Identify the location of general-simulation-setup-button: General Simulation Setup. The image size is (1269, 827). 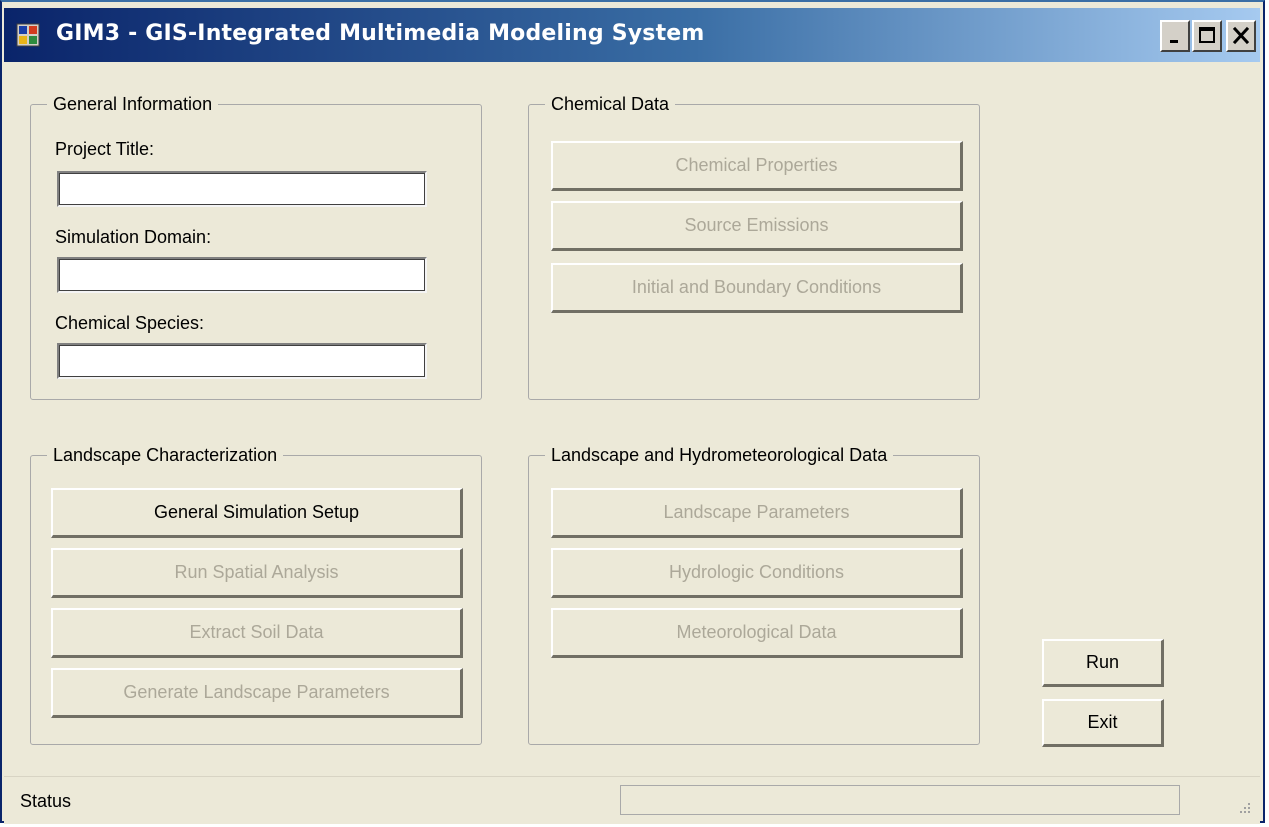
(257, 513).